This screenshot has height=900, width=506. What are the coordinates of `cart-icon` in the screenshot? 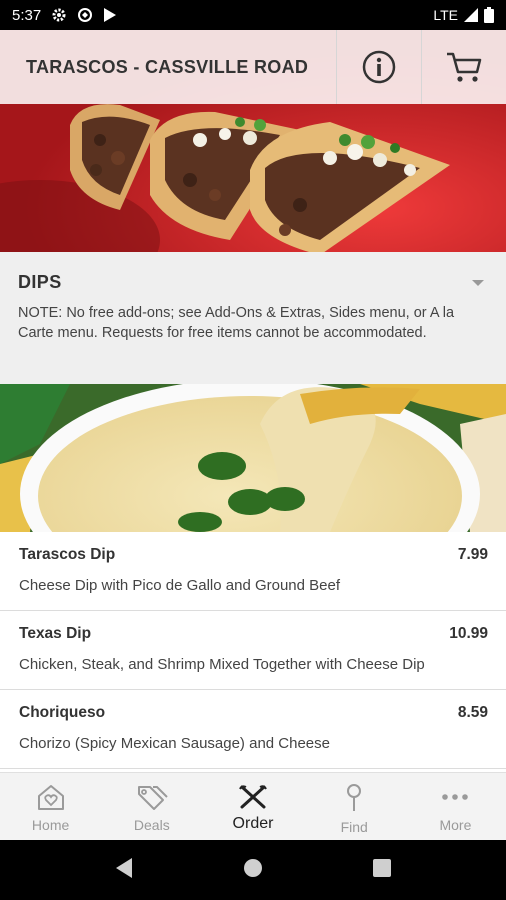 It's located at (464, 67).